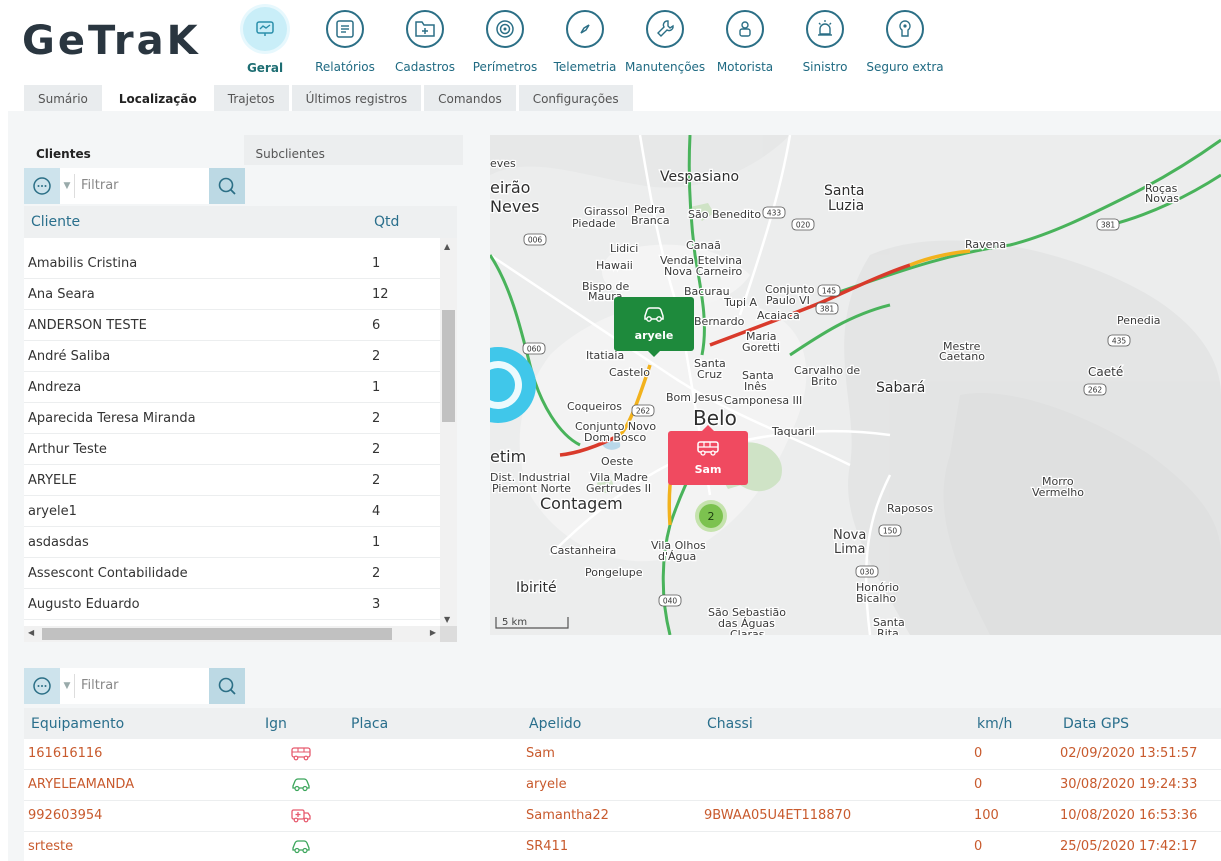 The height and width of the screenshot is (861, 1221). What do you see at coordinates (142, 686) in the screenshot?
I see `equipment-filter-input: Filtrar` at bounding box center [142, 686].